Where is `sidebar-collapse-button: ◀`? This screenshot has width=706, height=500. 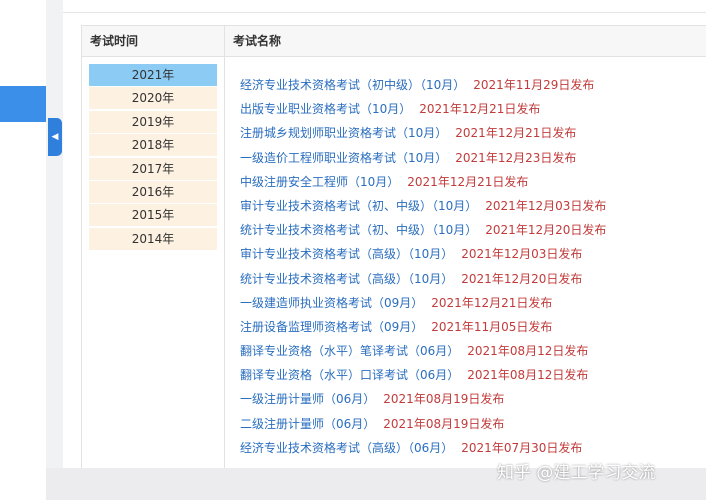 sidebar-collapse-button: ◀ is located at coordinates (55, 137).